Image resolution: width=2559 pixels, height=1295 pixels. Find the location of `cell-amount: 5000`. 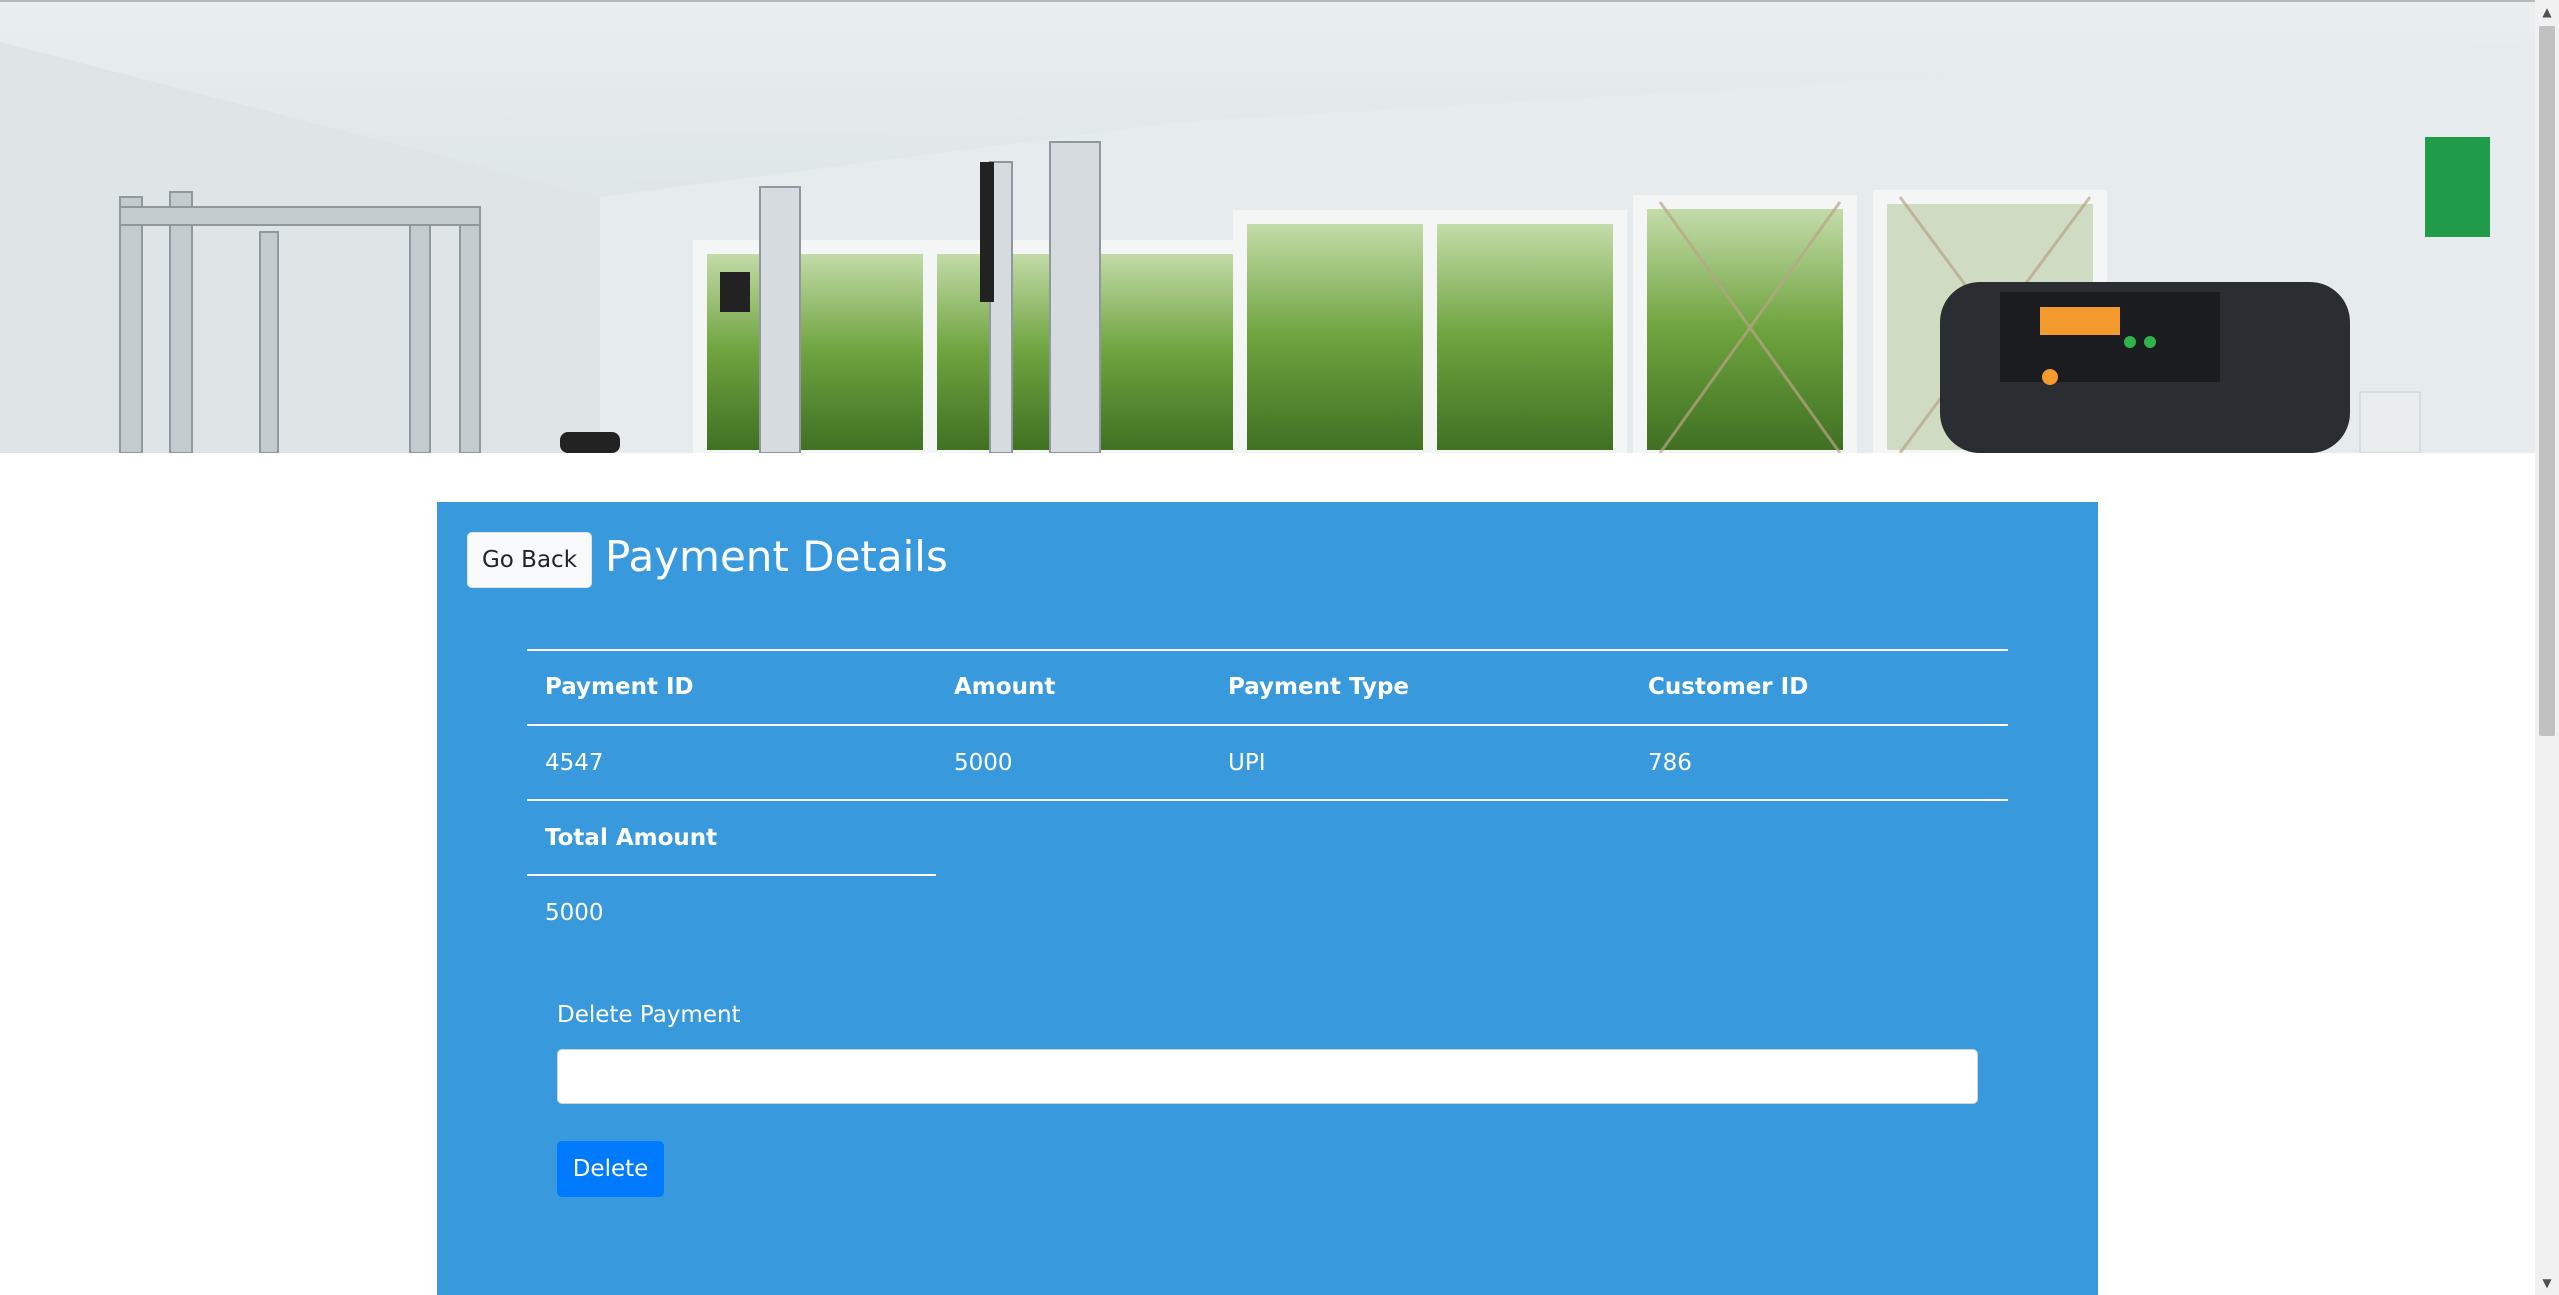

cell-amount: 5000 is located at coordinates (983, 763).